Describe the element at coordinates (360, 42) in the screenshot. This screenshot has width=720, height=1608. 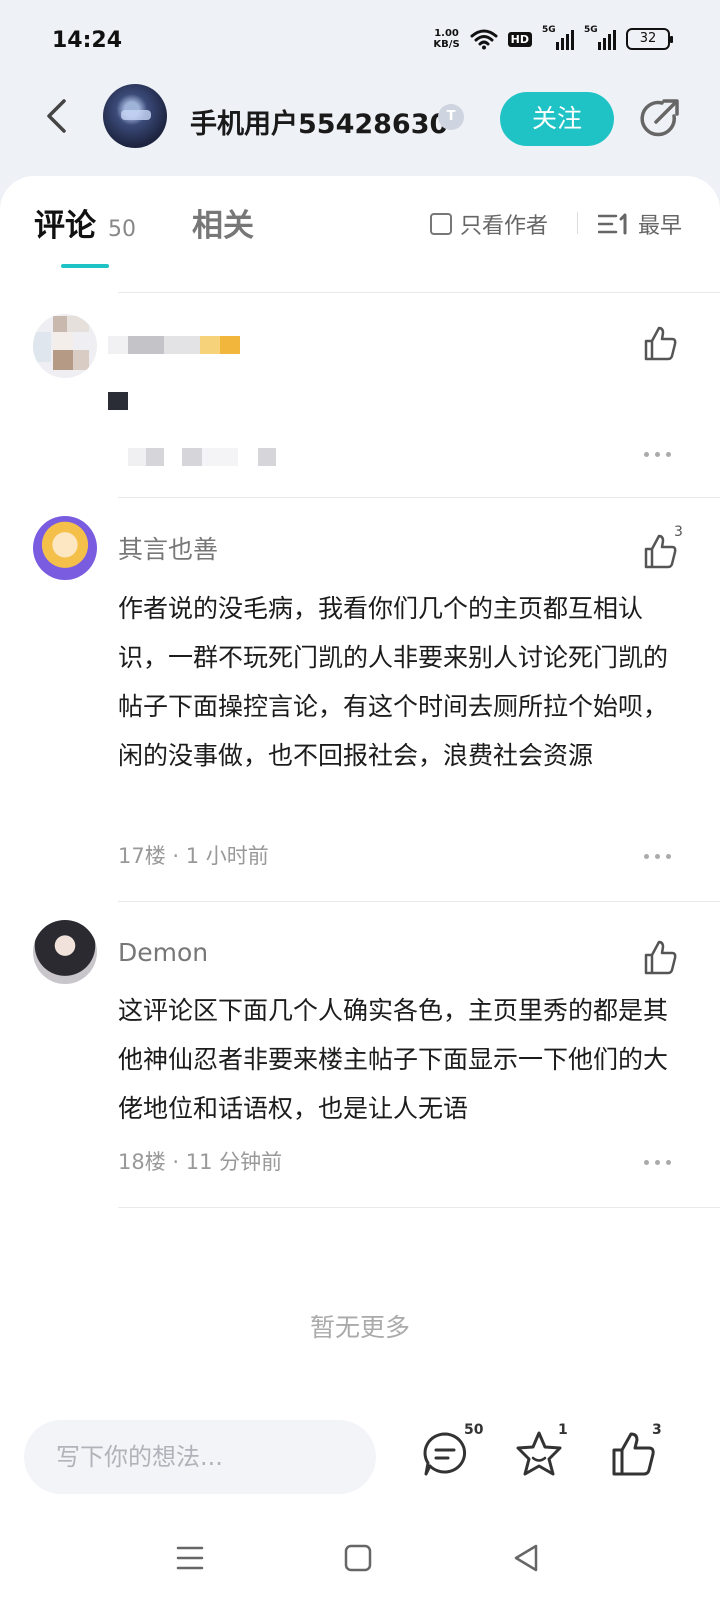
I see `status-bar: 14:24 1.00 KB/S HD 5G 5G 32` at that location.